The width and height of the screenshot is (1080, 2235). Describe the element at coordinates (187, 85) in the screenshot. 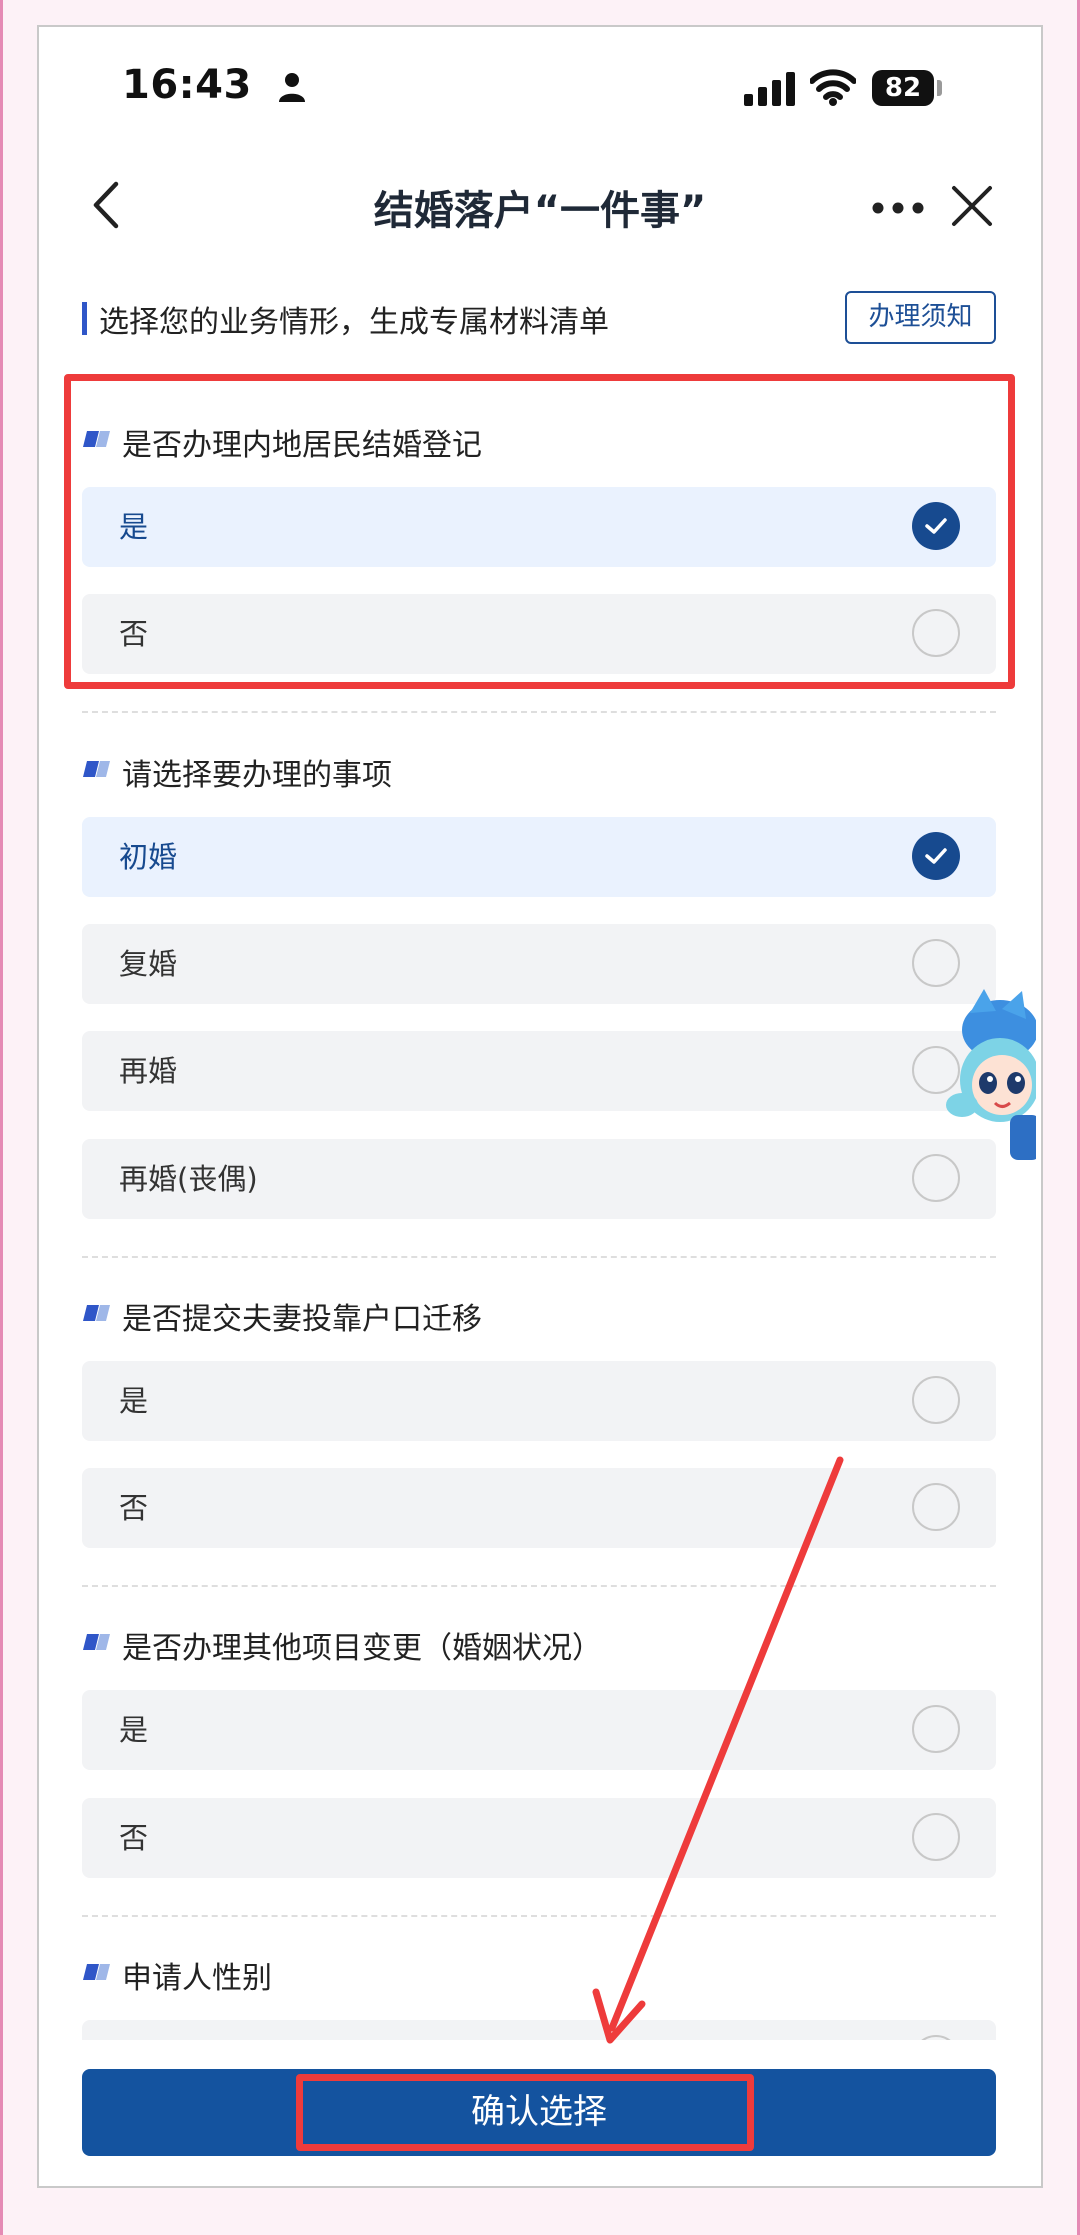

I see `status-time: 16:43` at that location.